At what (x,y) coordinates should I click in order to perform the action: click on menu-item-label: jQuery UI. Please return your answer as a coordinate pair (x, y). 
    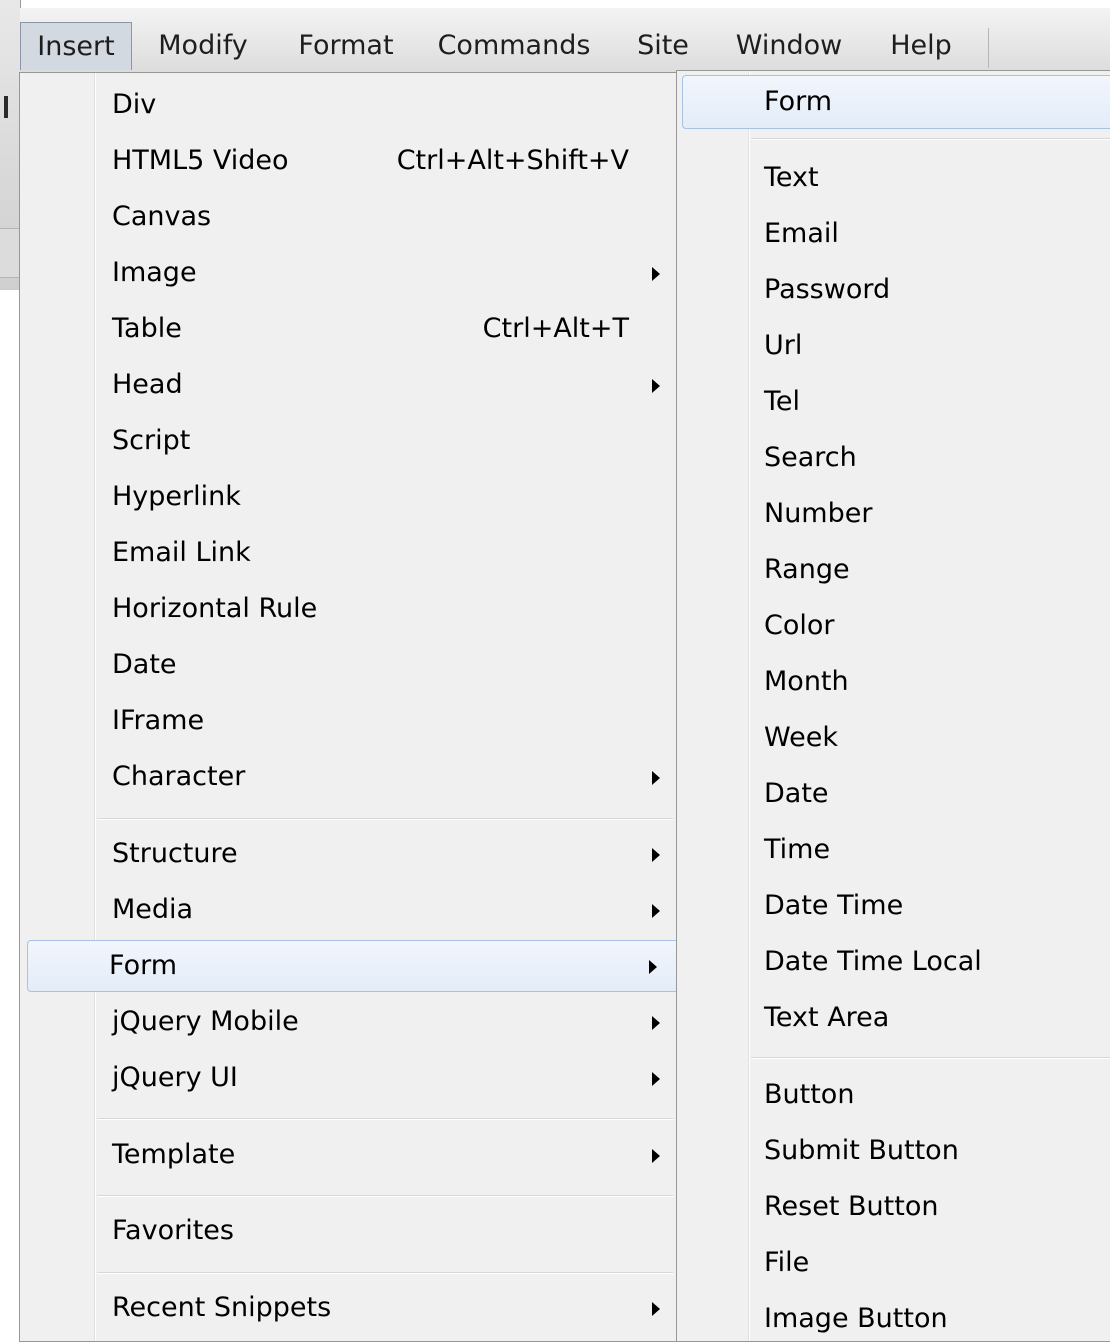
    Looking at the image, I should click on (175, 1077).